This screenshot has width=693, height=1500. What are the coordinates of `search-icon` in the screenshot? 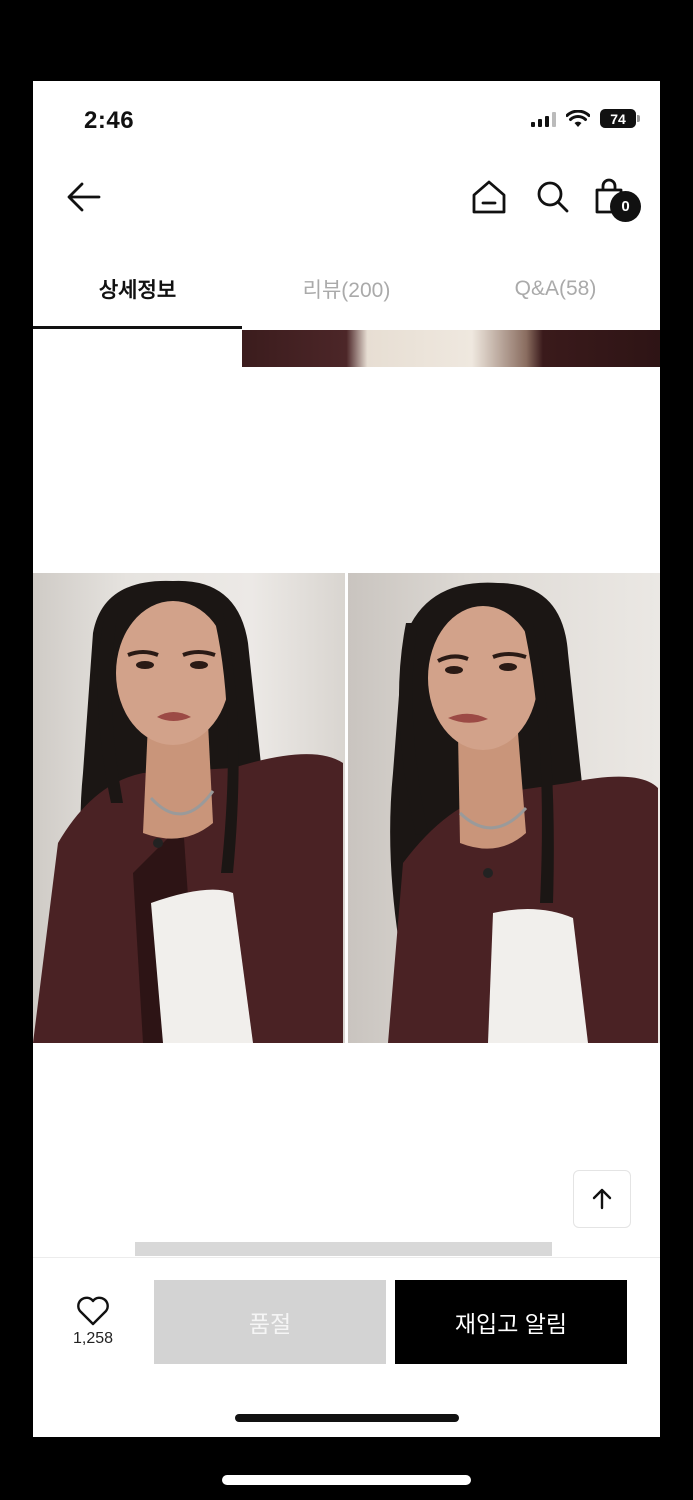 It's located at (553, 197).